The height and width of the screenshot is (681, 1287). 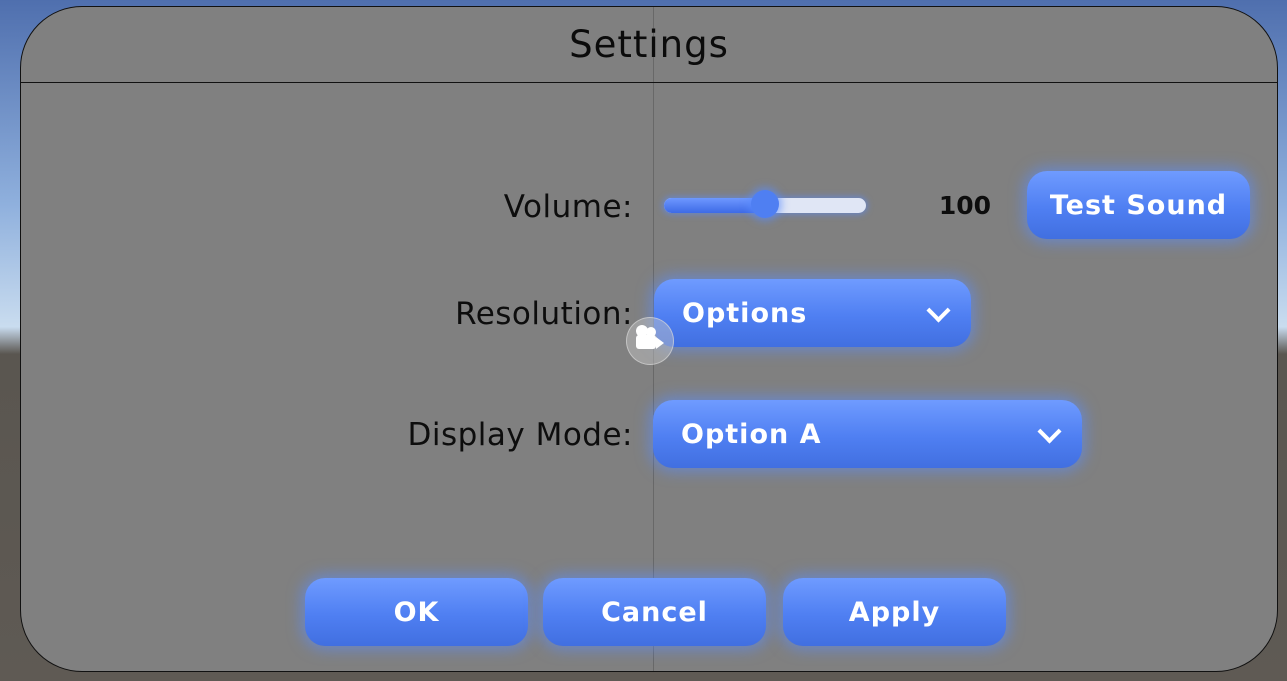 I want to click on display-mode-selected-value: Option A, so click(x=751, y=434).